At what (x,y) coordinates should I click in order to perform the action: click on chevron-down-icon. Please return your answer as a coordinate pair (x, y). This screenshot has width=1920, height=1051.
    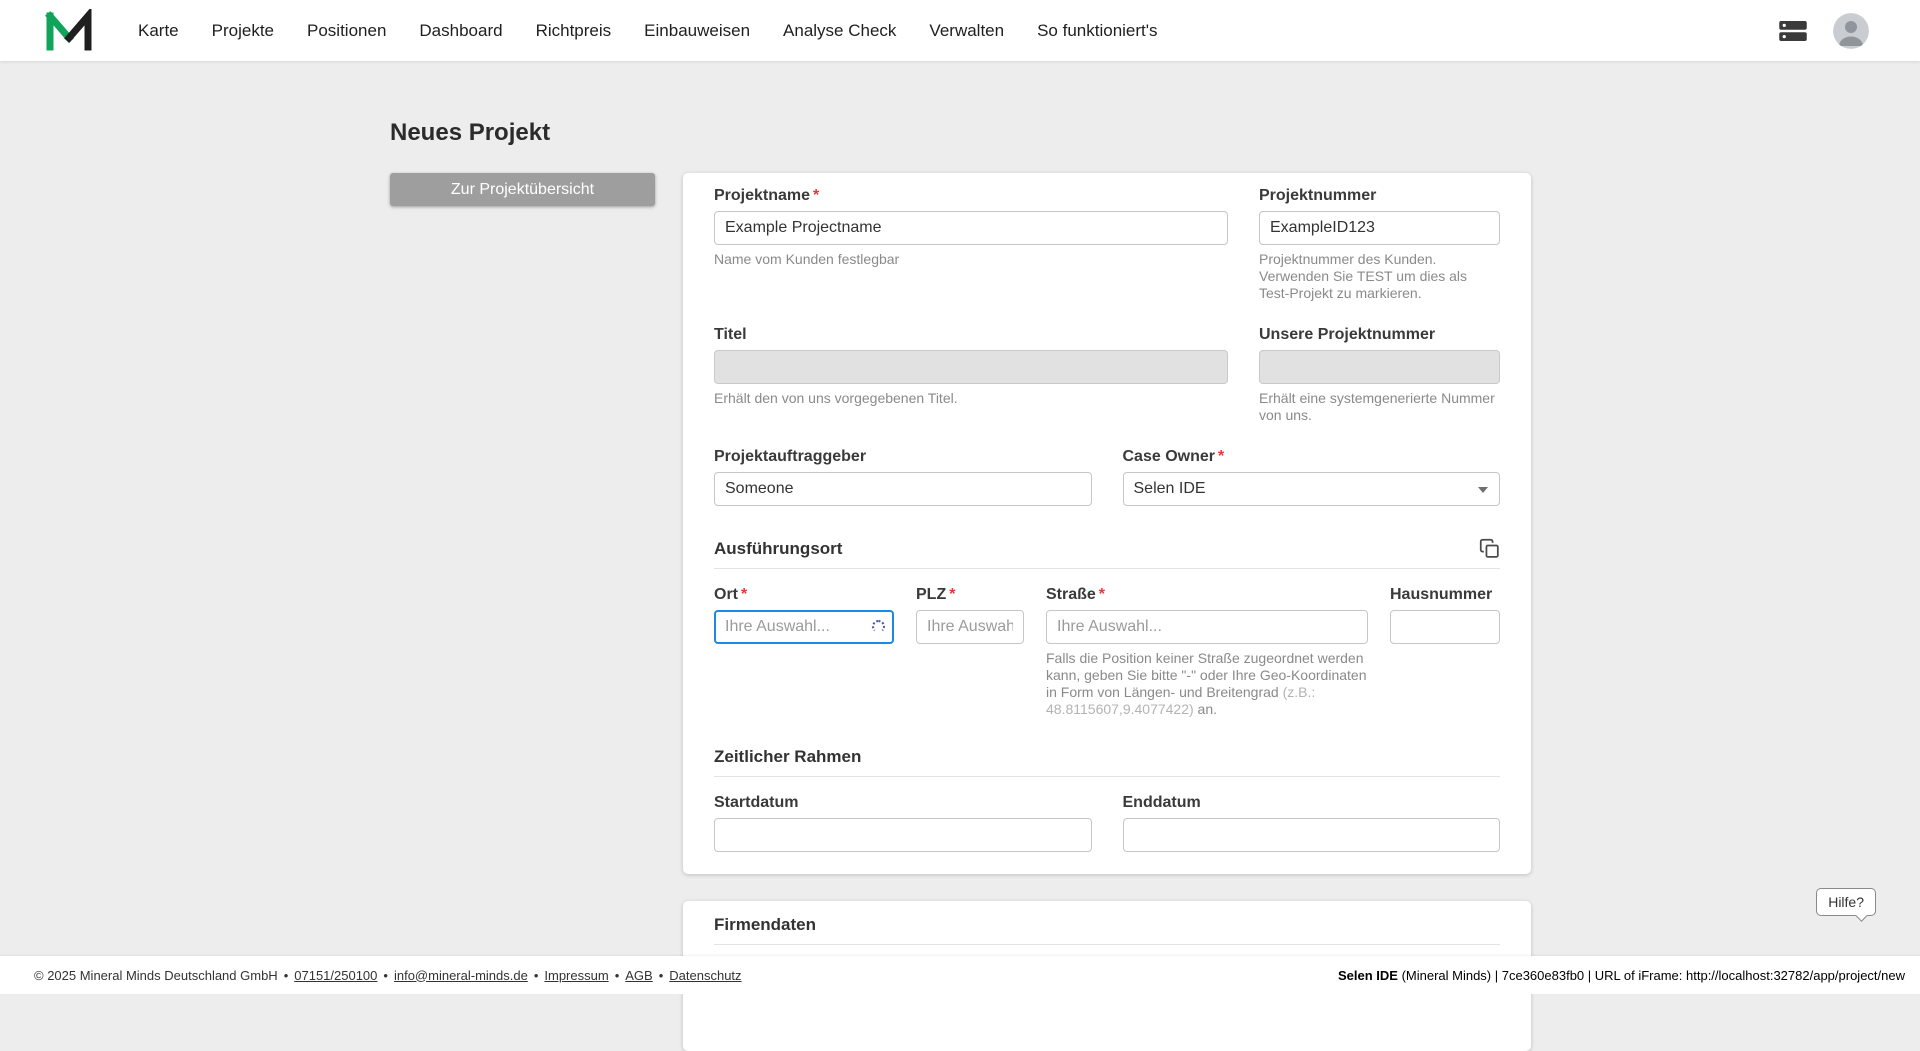
    Looking at the image, I should click on (1483, 490).